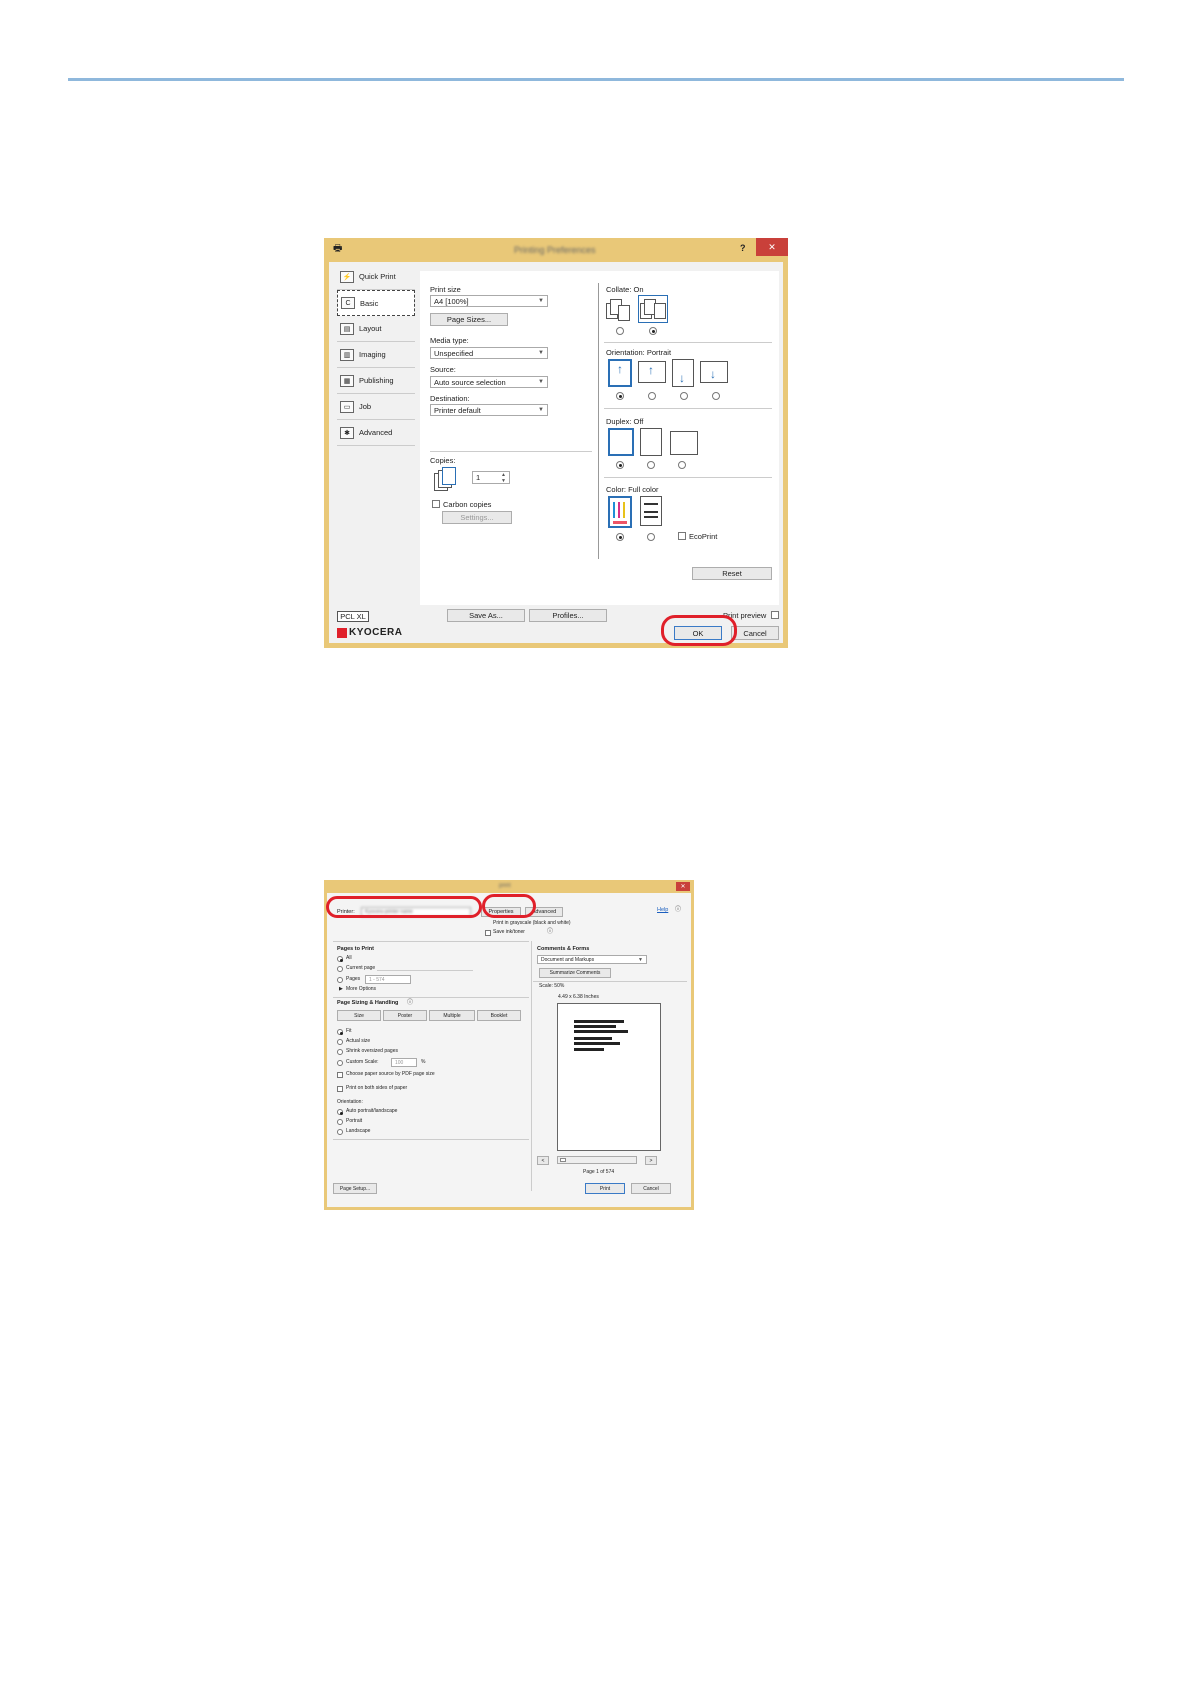  Describe the element at coordinates (543, 1160) in the screenshot. I see `previous-page-button: <` at that location.